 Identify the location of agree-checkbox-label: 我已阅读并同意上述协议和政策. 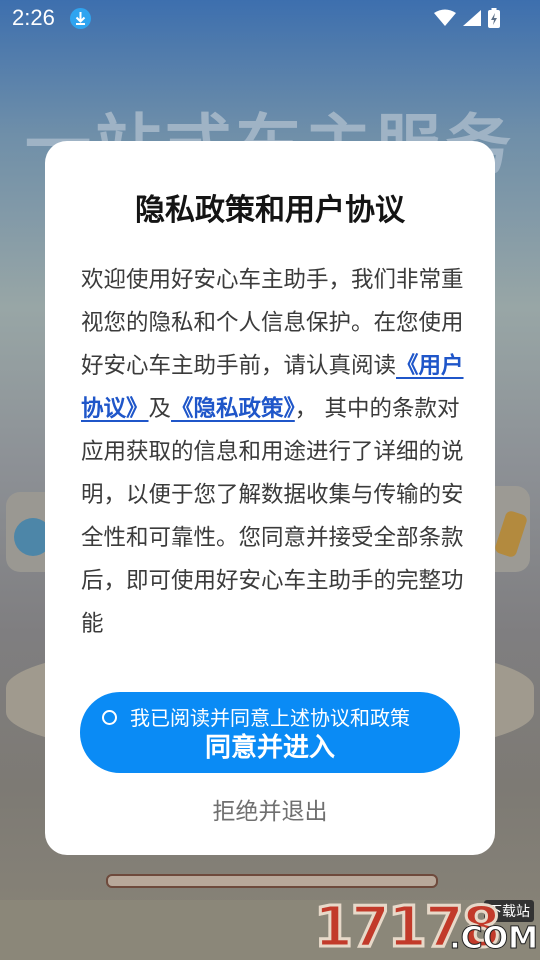
(270, 718).